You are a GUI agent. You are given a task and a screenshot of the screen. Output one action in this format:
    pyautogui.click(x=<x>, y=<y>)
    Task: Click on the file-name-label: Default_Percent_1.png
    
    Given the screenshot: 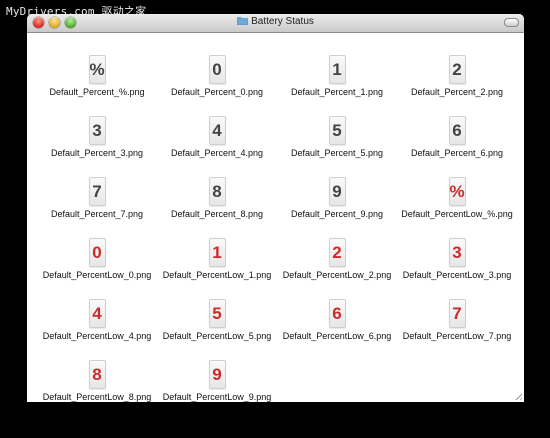 What is the action you would take?
    pyautogui.click(x=337, y=92)
    